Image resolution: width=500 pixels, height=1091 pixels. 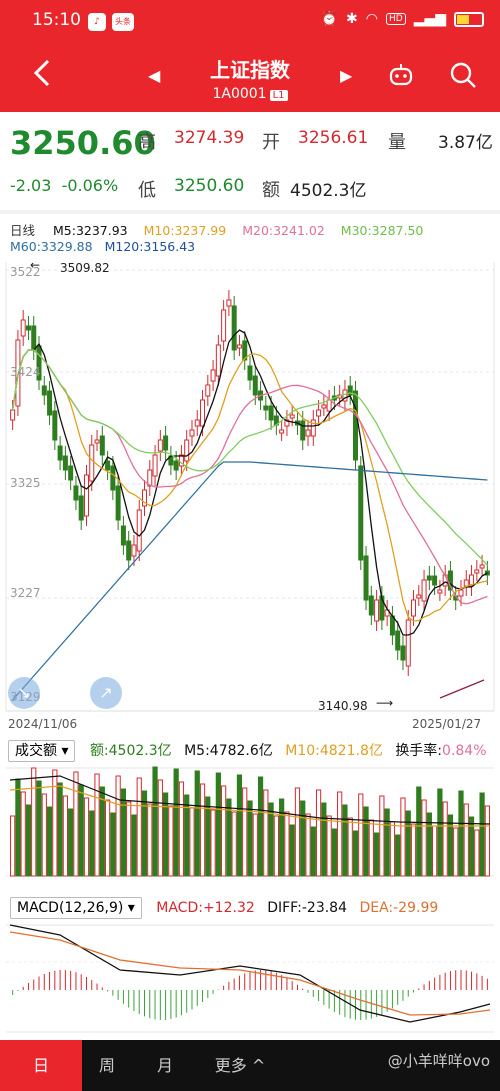 What do you see at coordinates (107, 1065) in the screenshot?
I see `tab-week: 周` at bounding box center [107, 1065].